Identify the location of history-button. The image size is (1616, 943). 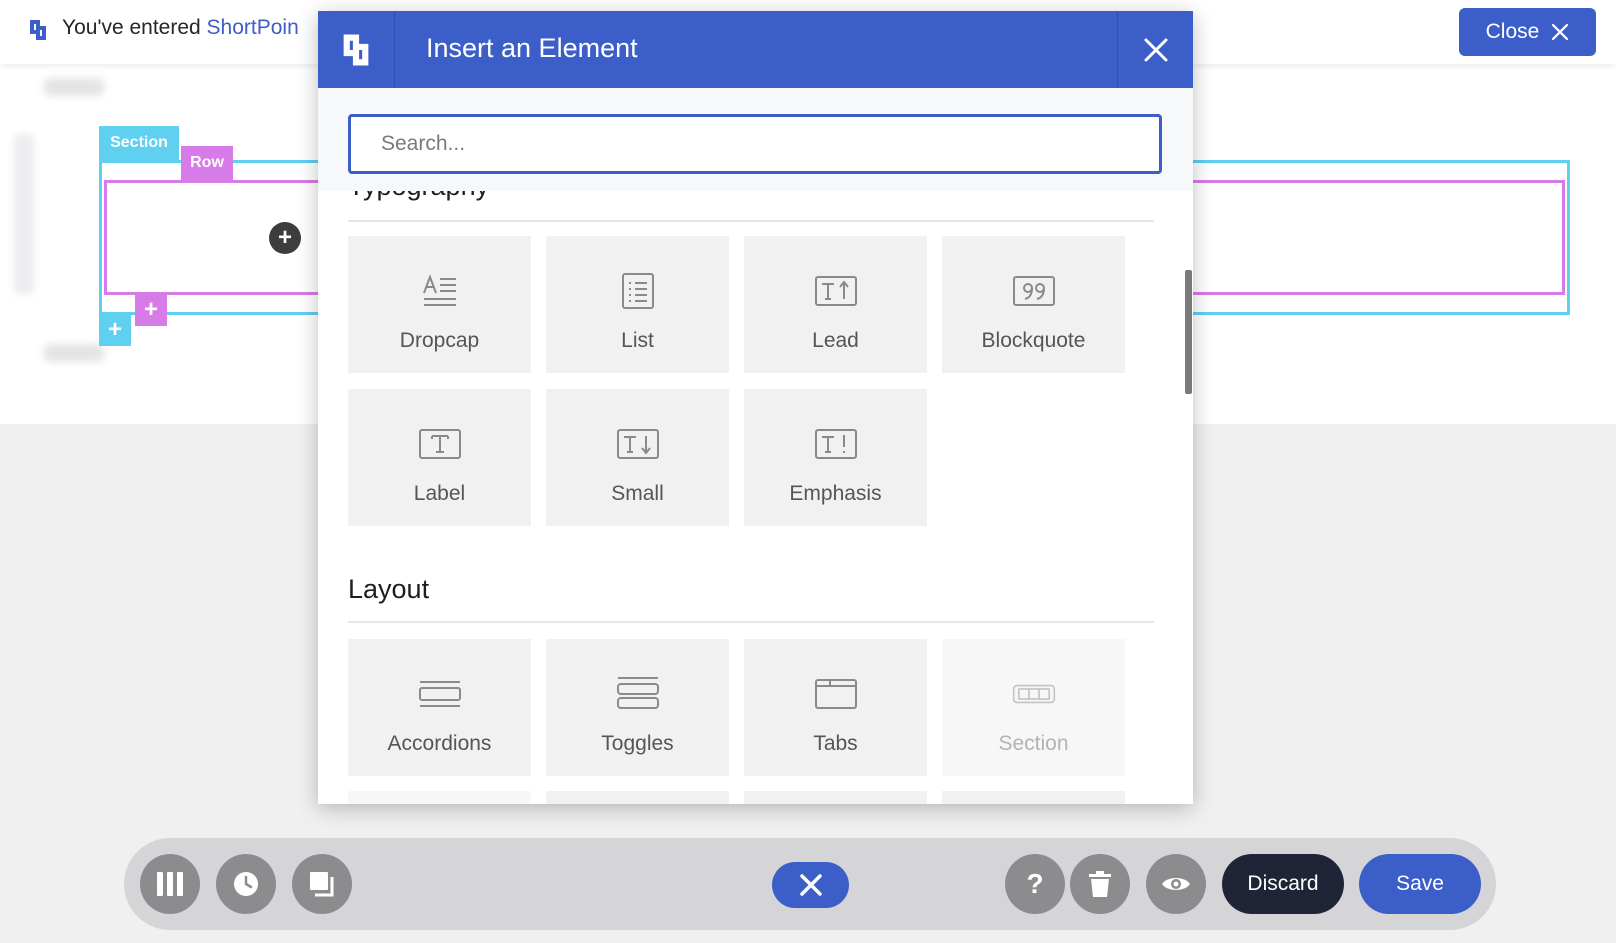
(246, 884).